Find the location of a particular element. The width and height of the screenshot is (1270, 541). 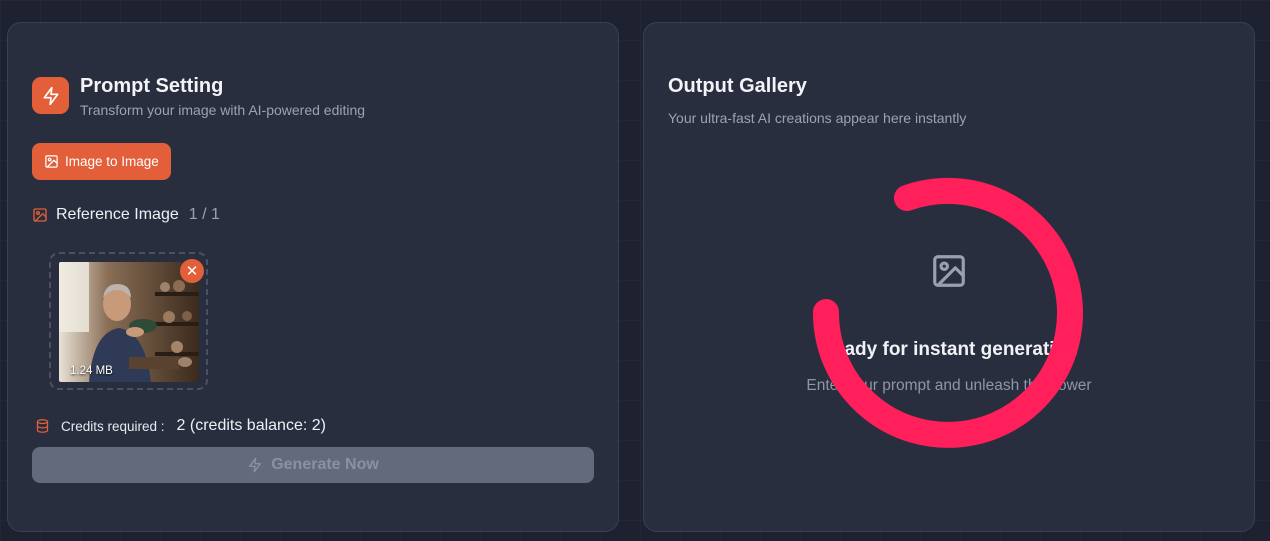

prompt-setting-title: Prompt Setting is located at coordinates (152, 86).